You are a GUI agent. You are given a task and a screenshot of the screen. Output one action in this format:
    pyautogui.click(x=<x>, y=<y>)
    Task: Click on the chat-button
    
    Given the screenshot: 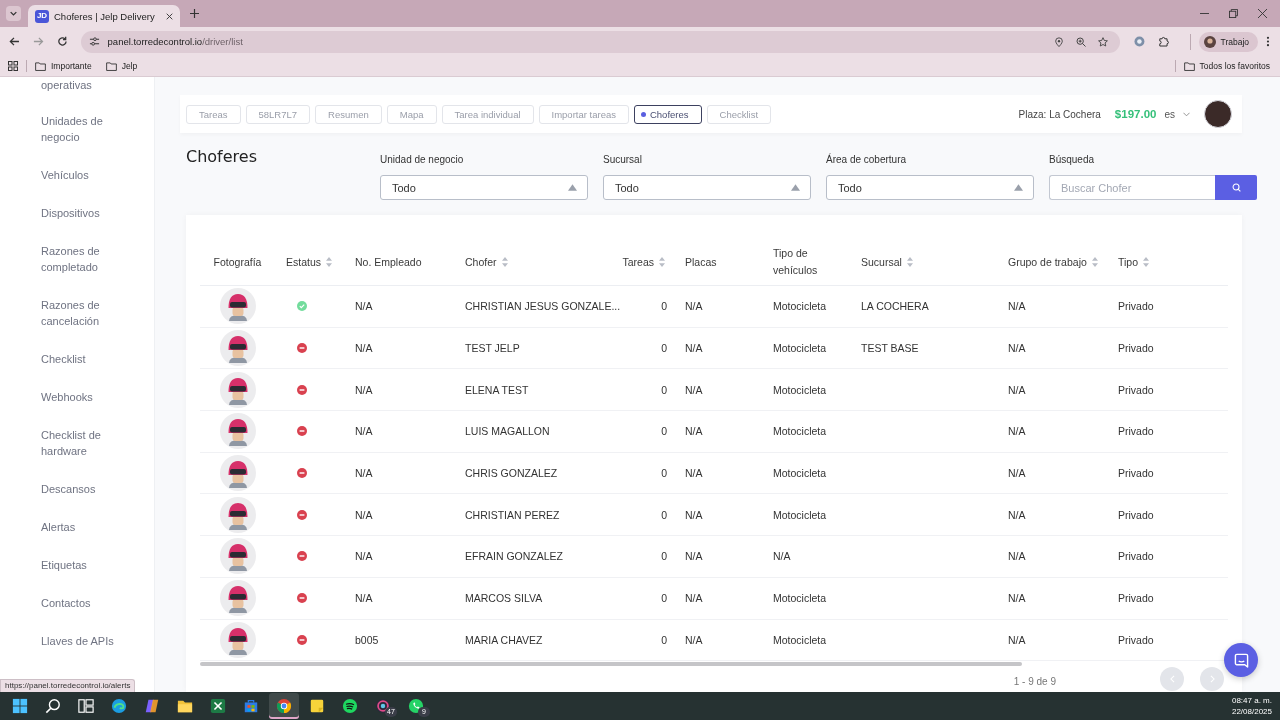 What is the action you would take?
    pyautogui.click(x=1241, y=660)
    